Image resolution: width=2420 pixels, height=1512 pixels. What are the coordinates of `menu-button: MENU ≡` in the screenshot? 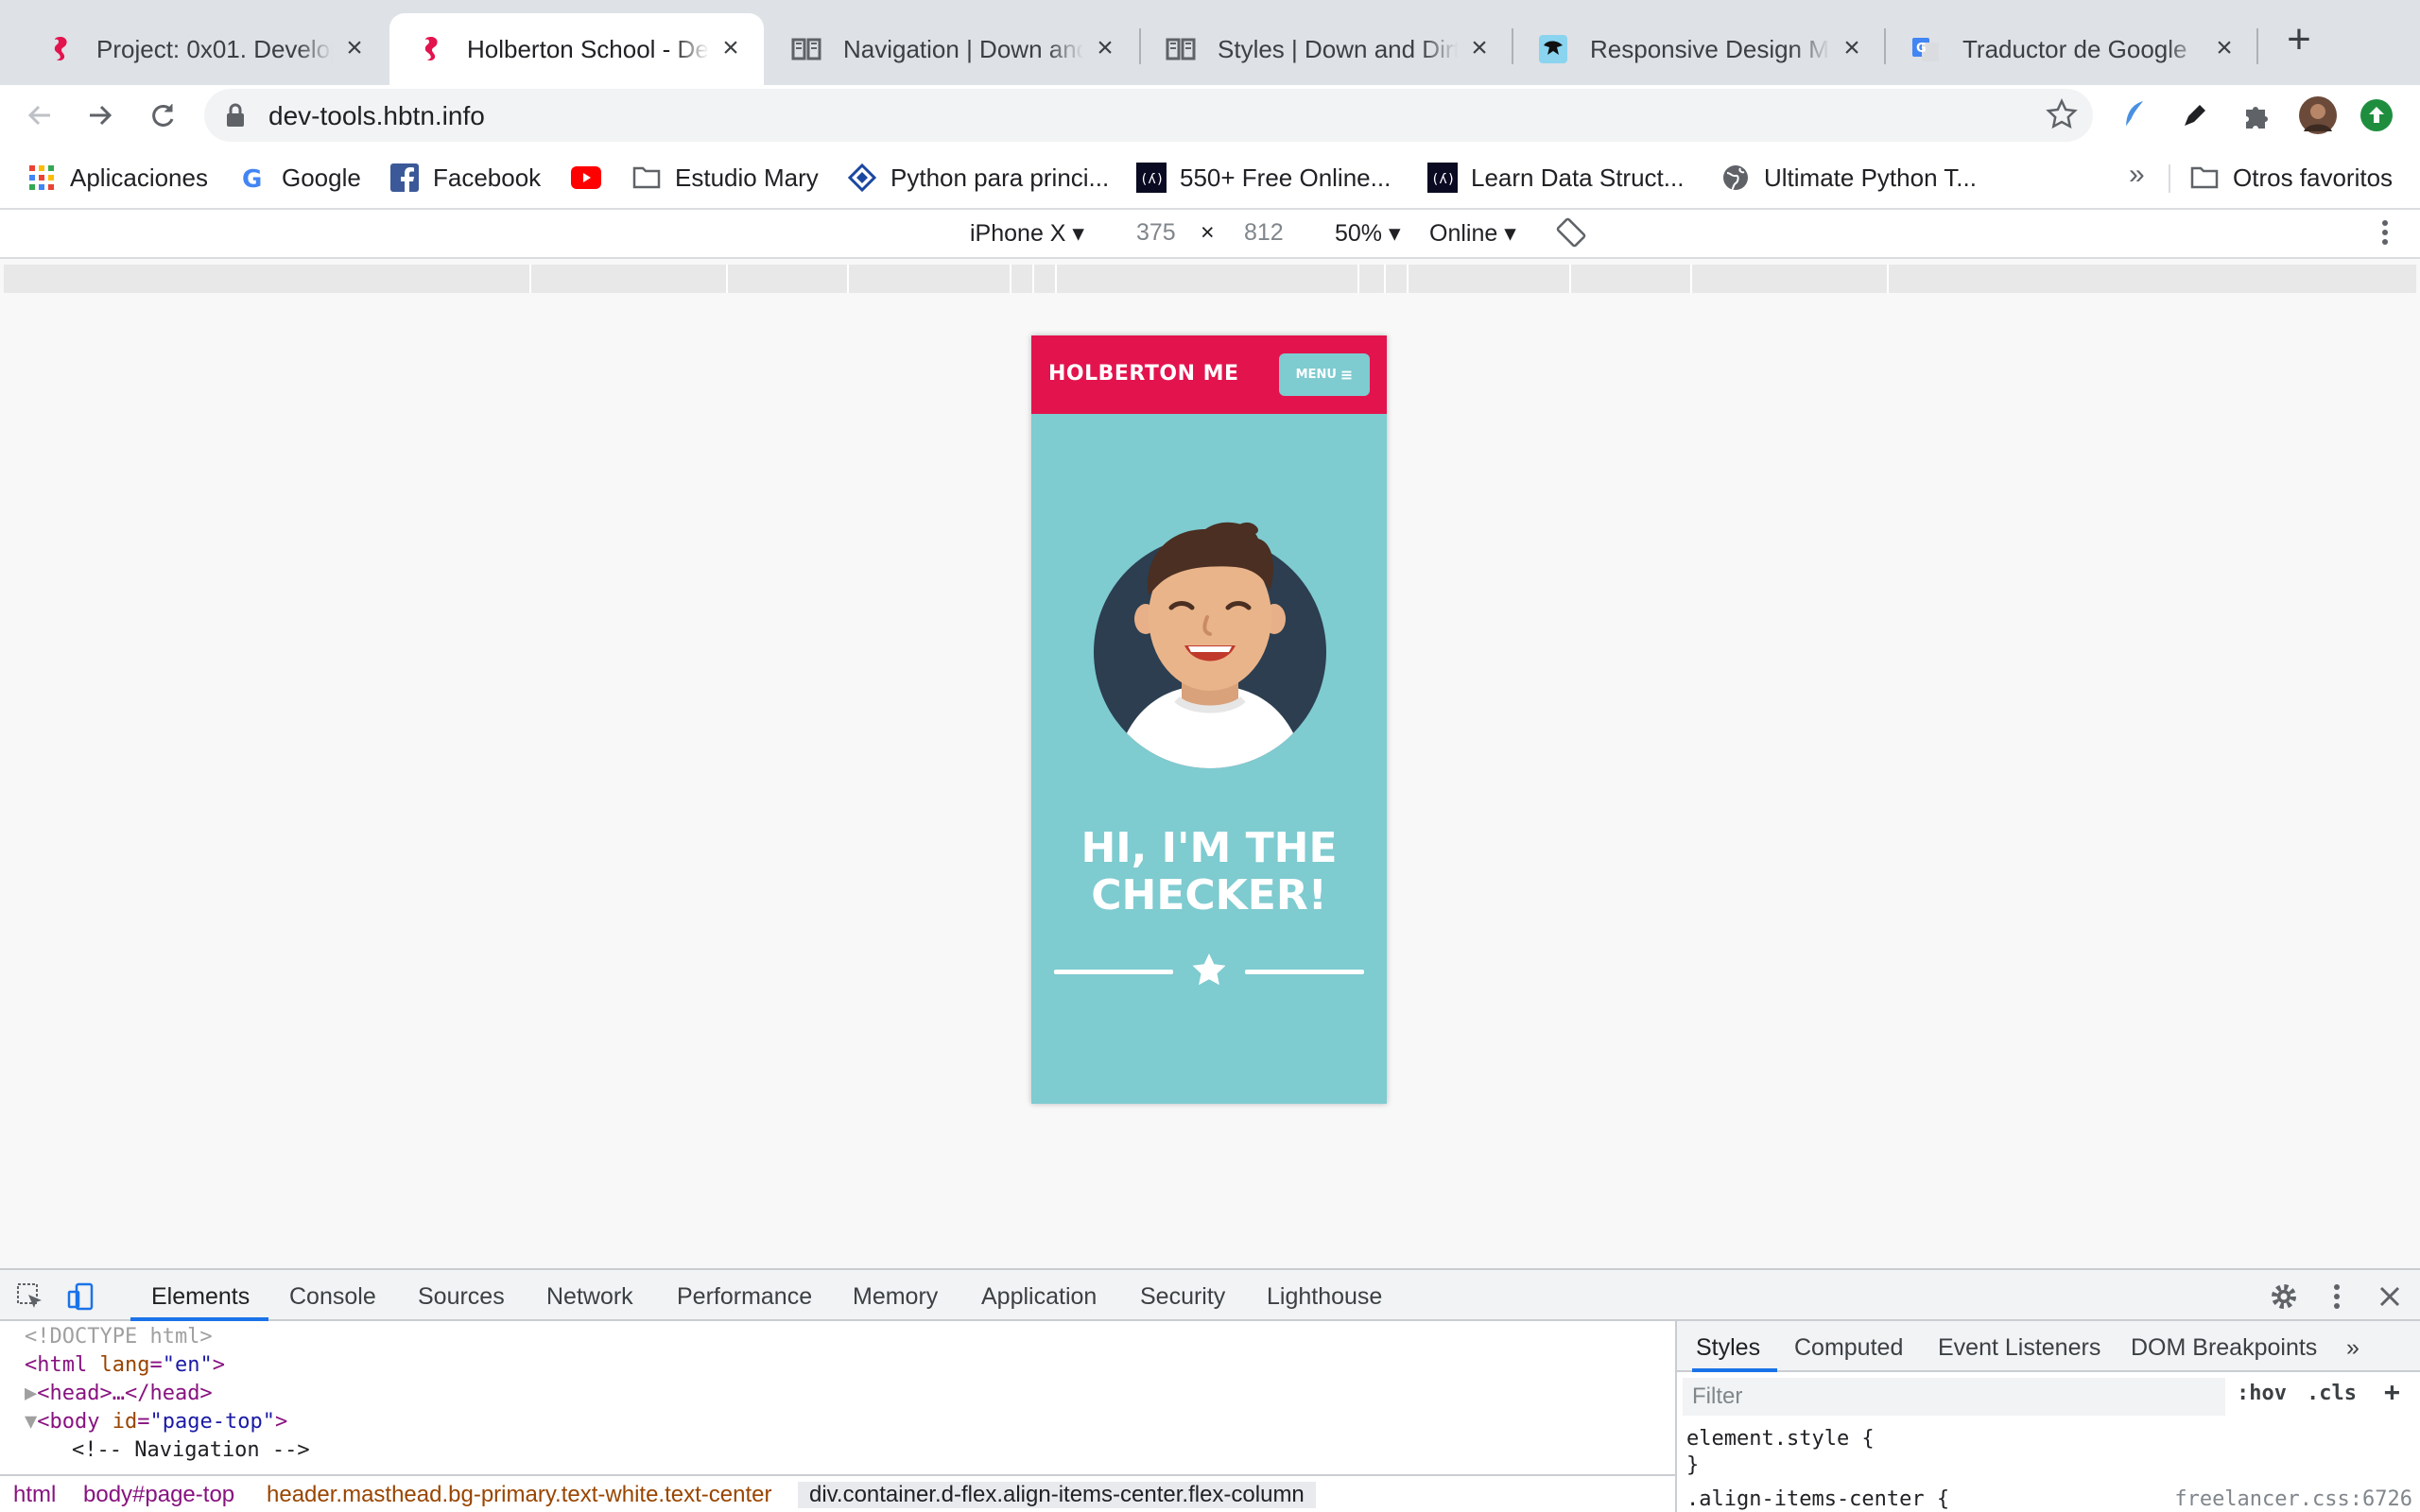 It's located at (1324, 374).